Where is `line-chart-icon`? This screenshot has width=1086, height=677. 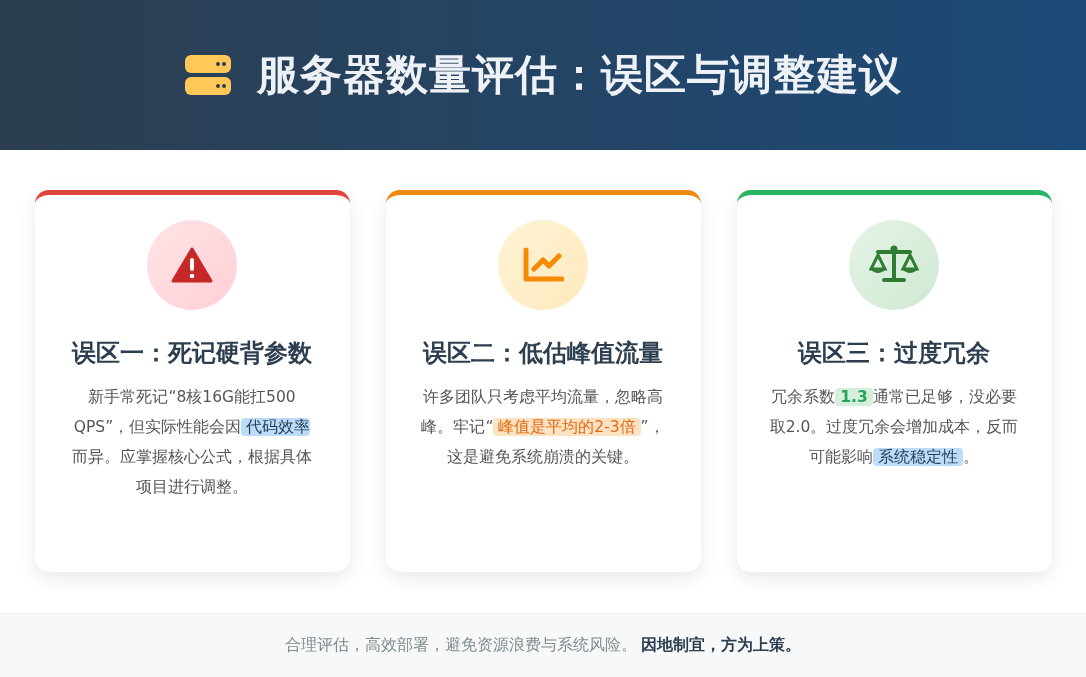
line-chart-icon is located at coordinates (543, 265).